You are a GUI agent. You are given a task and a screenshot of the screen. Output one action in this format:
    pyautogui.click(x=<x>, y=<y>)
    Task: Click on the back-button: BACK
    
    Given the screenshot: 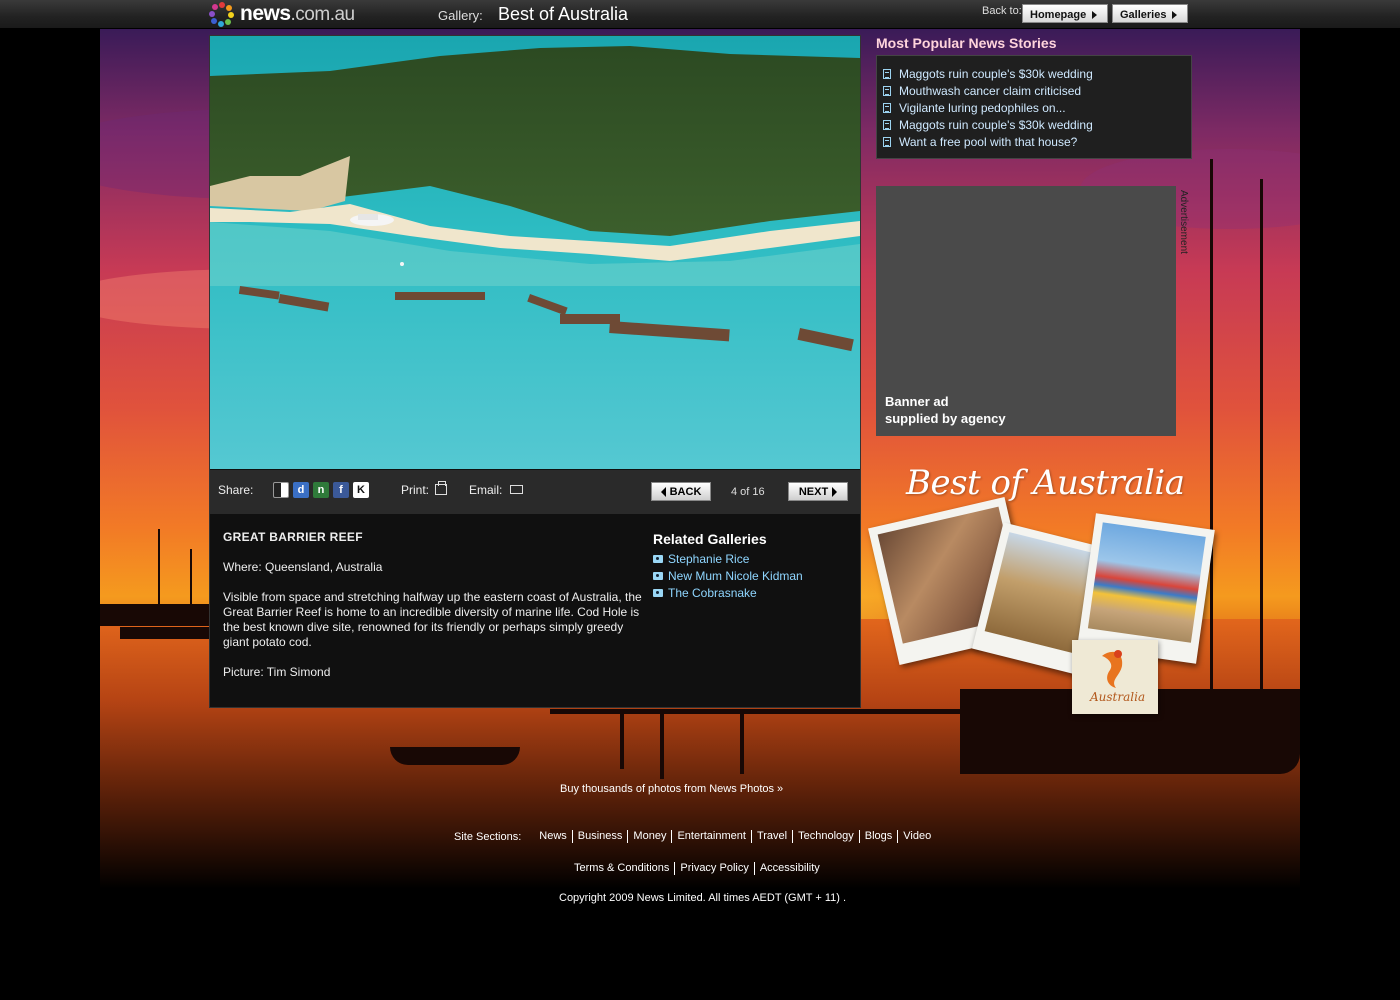 What is the action you would take?
    pyautogui.click(x=681, y=491)
    